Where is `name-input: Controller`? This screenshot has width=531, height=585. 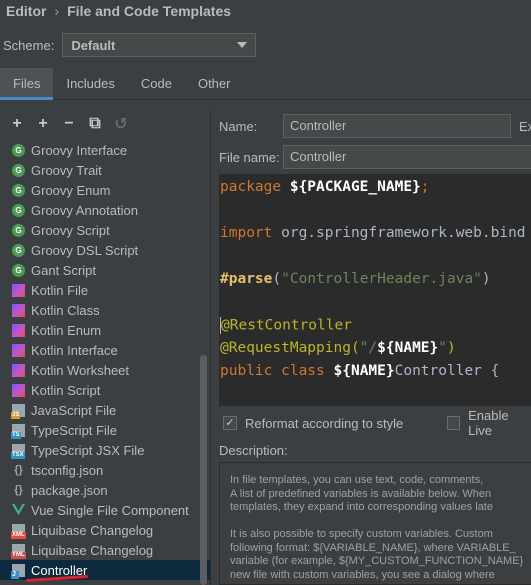
name-input: Controller is located at coordinates (397, 126).